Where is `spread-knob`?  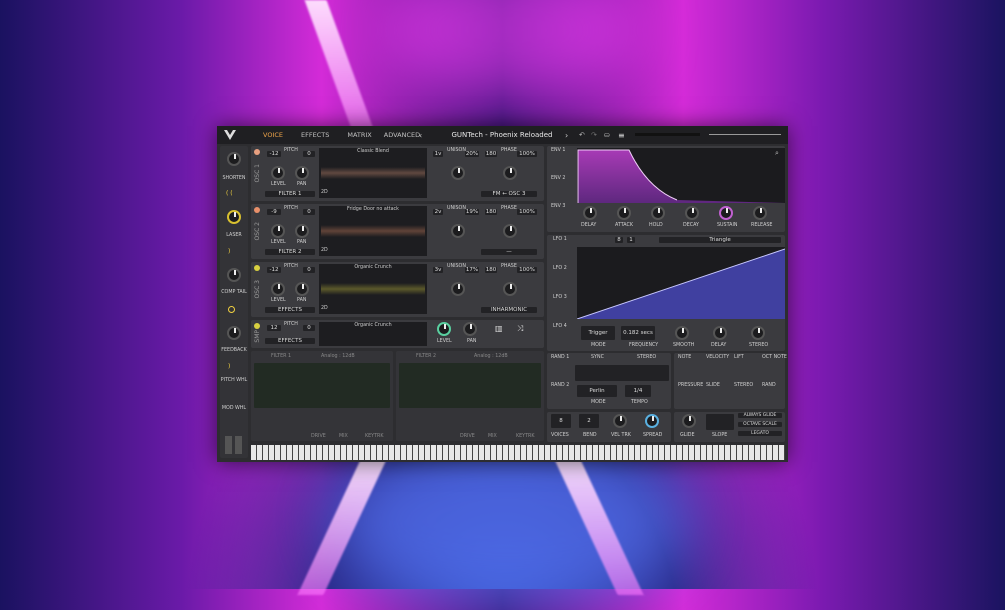
spread-knob is located at coordinates (652, 421).